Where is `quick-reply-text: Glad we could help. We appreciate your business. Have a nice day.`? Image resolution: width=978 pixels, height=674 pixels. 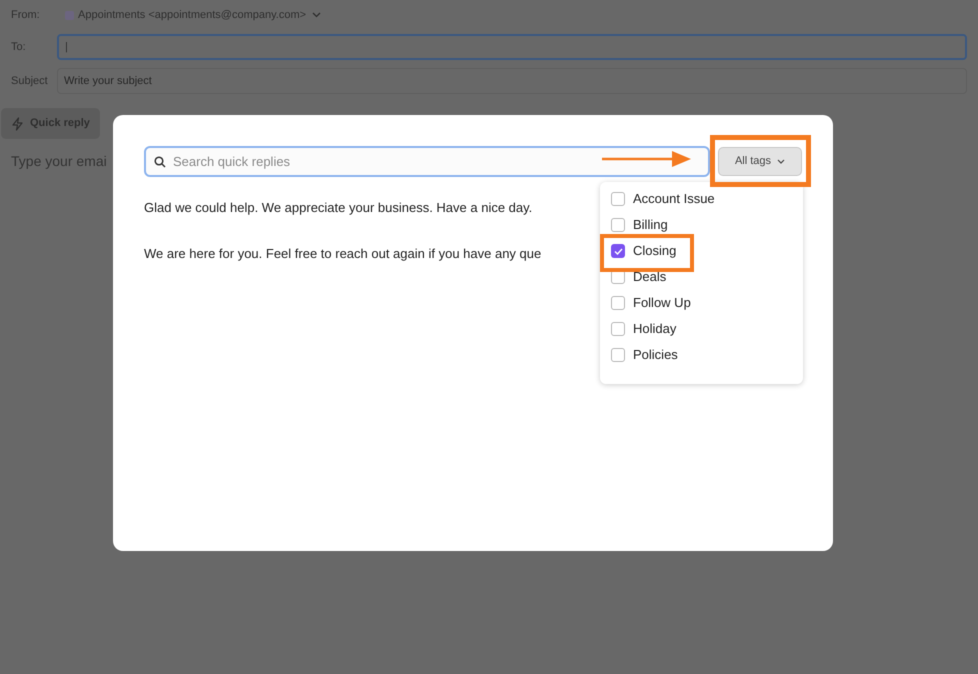 quick-reply-text: Glad we could help. We appreciate your business. Have a nice day. is located at coordinates (338, 208).